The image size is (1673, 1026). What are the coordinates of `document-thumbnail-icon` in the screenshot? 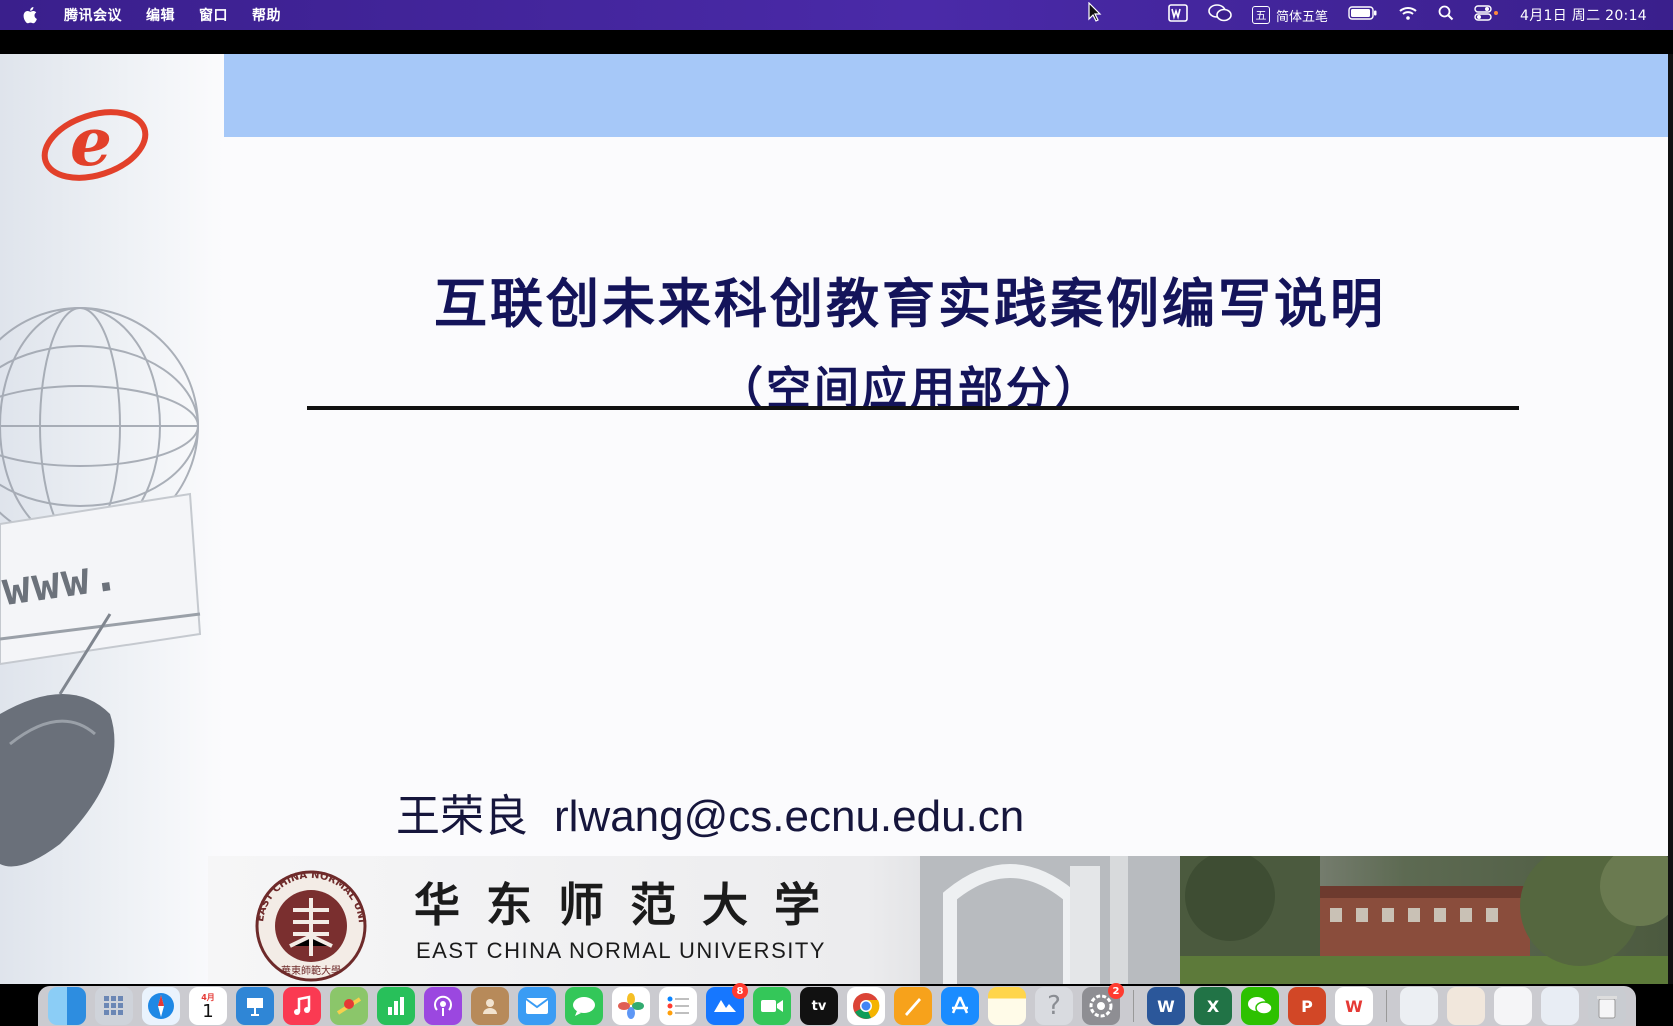 It's located at (1419, 1006).